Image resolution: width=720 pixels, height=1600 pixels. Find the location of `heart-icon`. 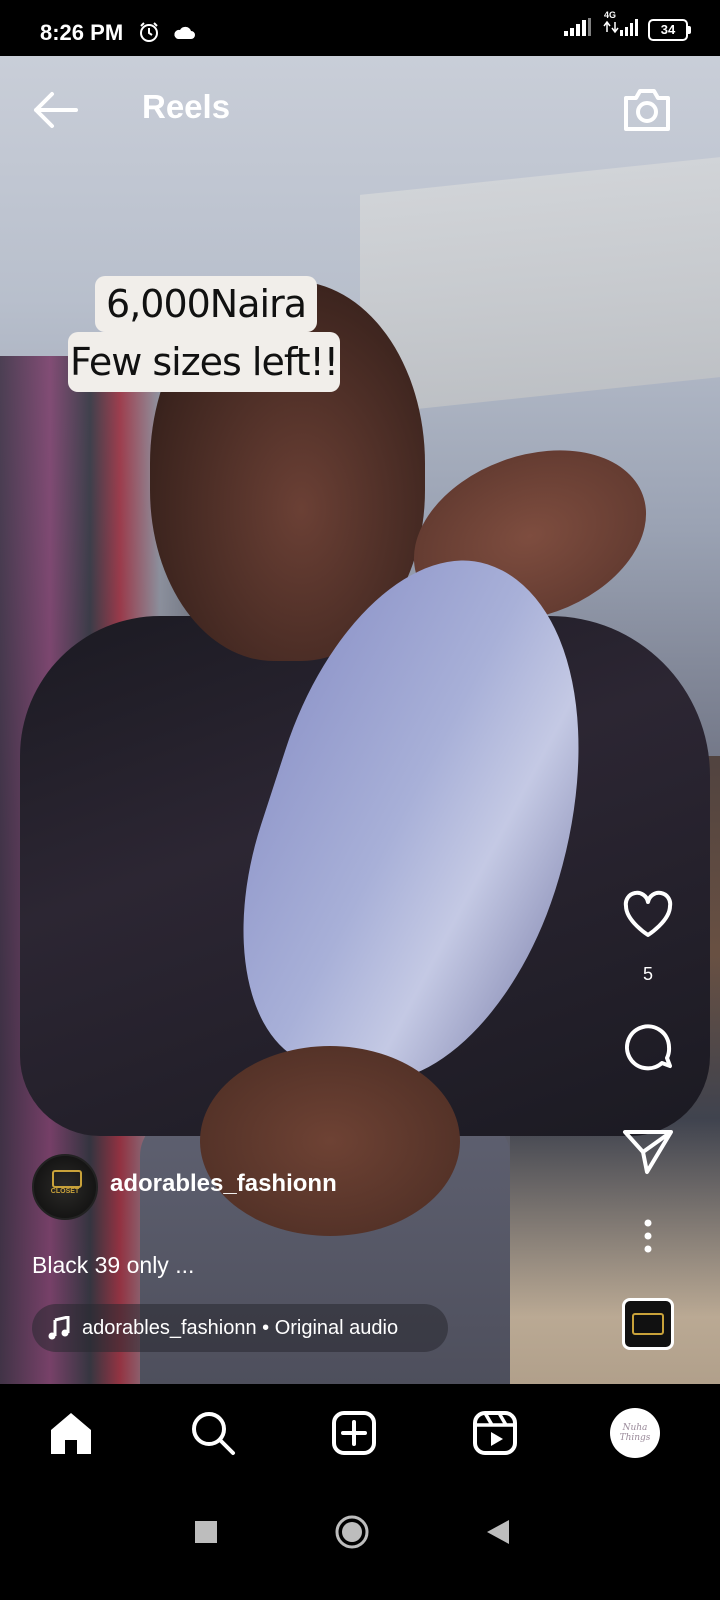

heart-icon is located at coordinates (648, 913).